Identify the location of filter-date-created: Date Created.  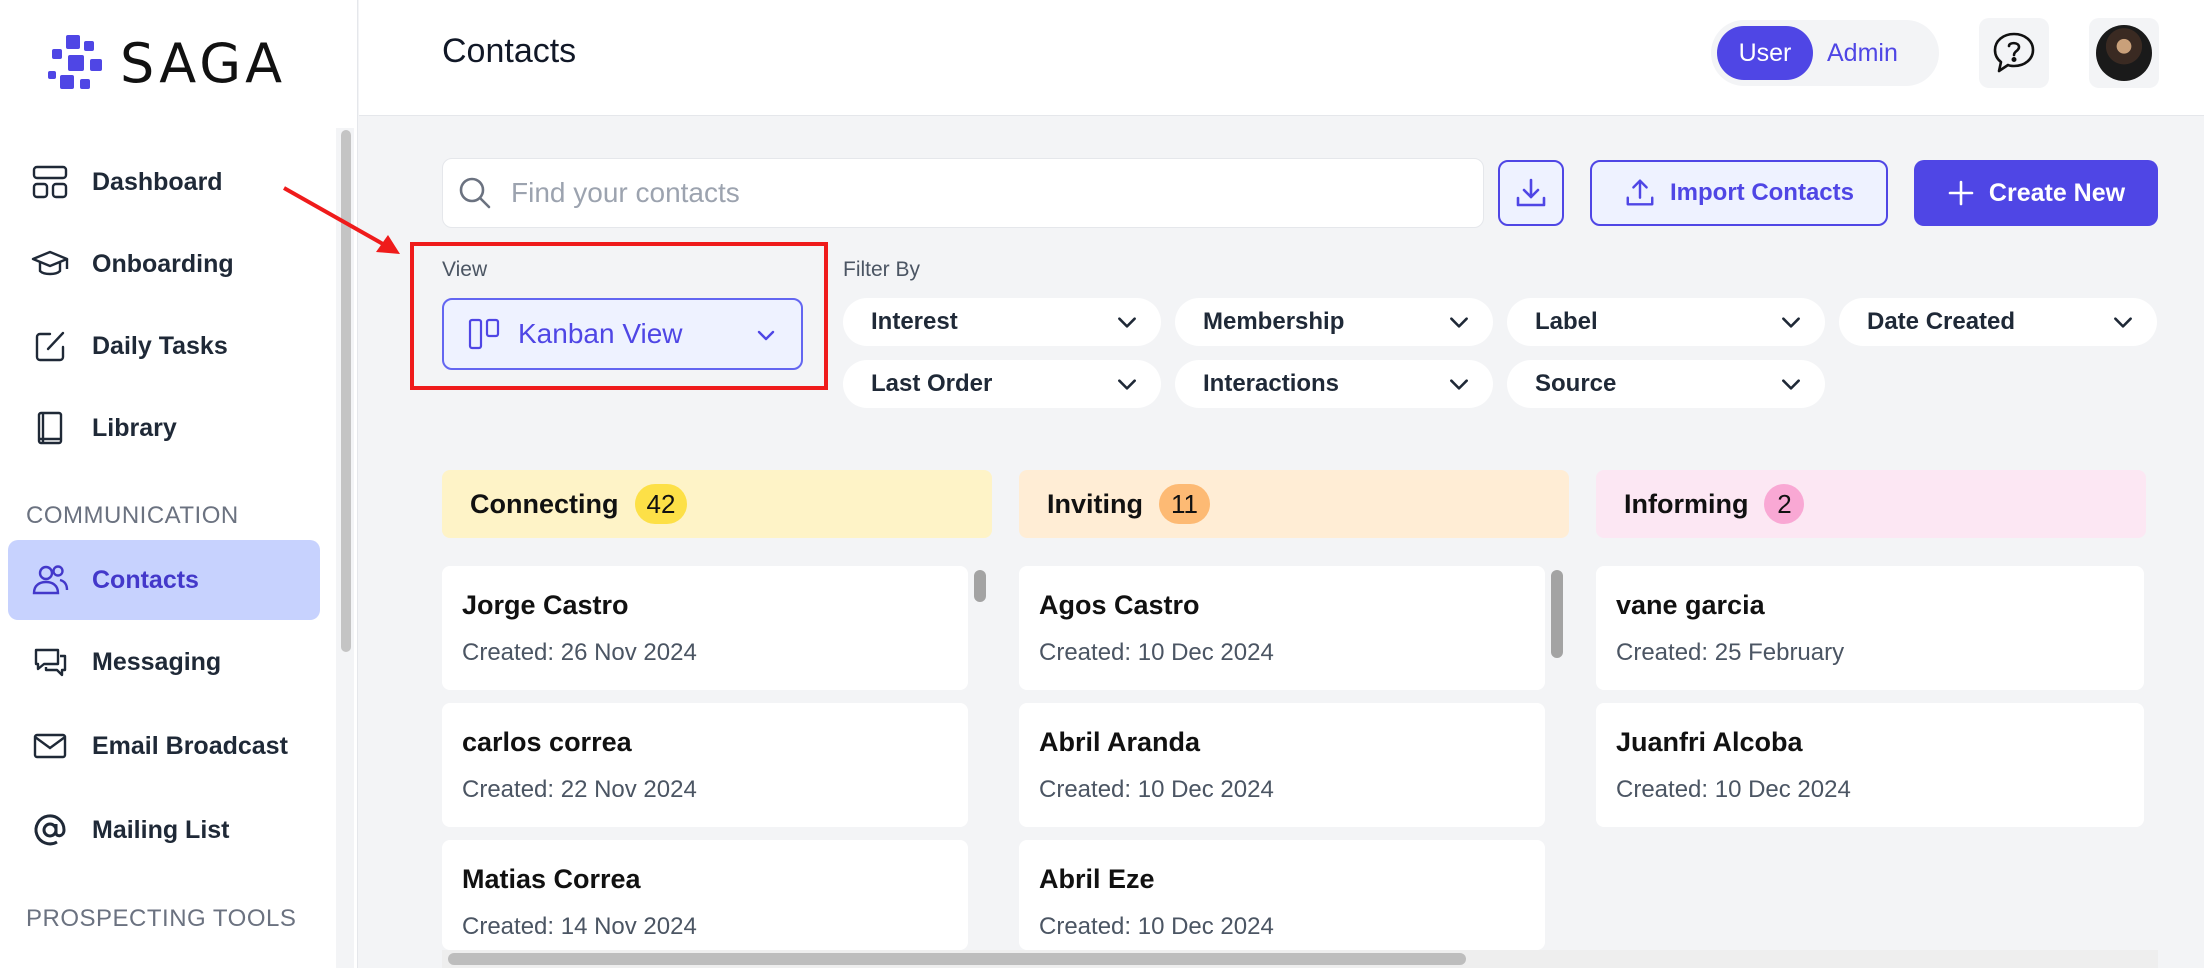
(1998, 322).